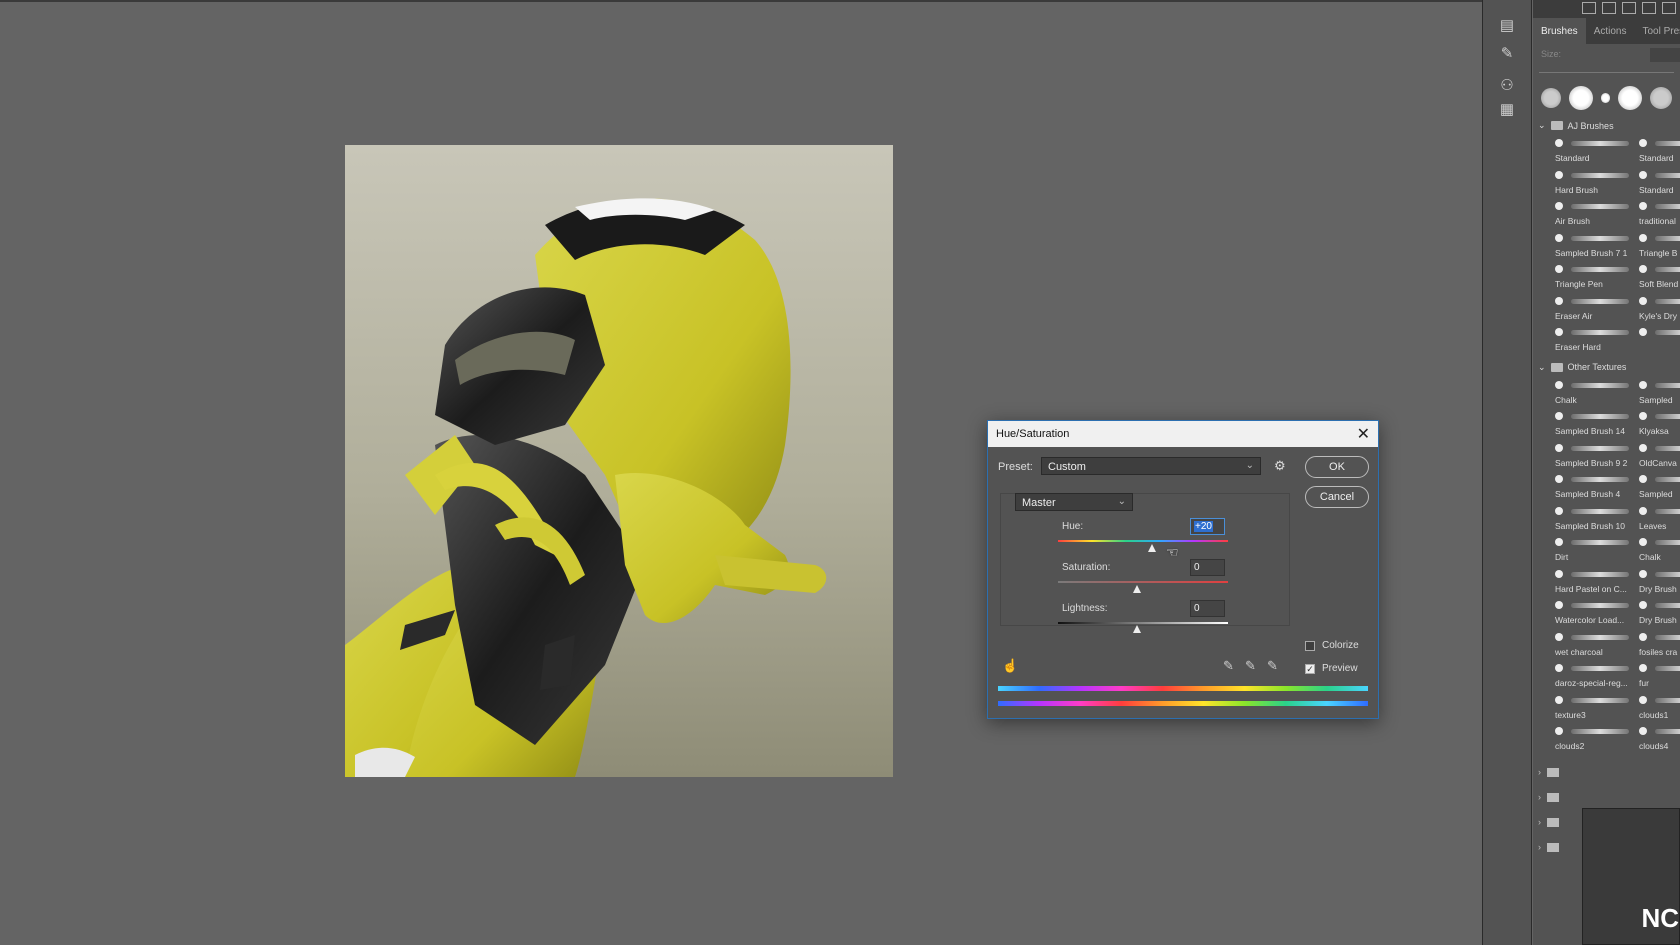  Describe the element at coordinates (1228, 666) in the screenshot. I see `eyedropper-icon: ✎` at that location.